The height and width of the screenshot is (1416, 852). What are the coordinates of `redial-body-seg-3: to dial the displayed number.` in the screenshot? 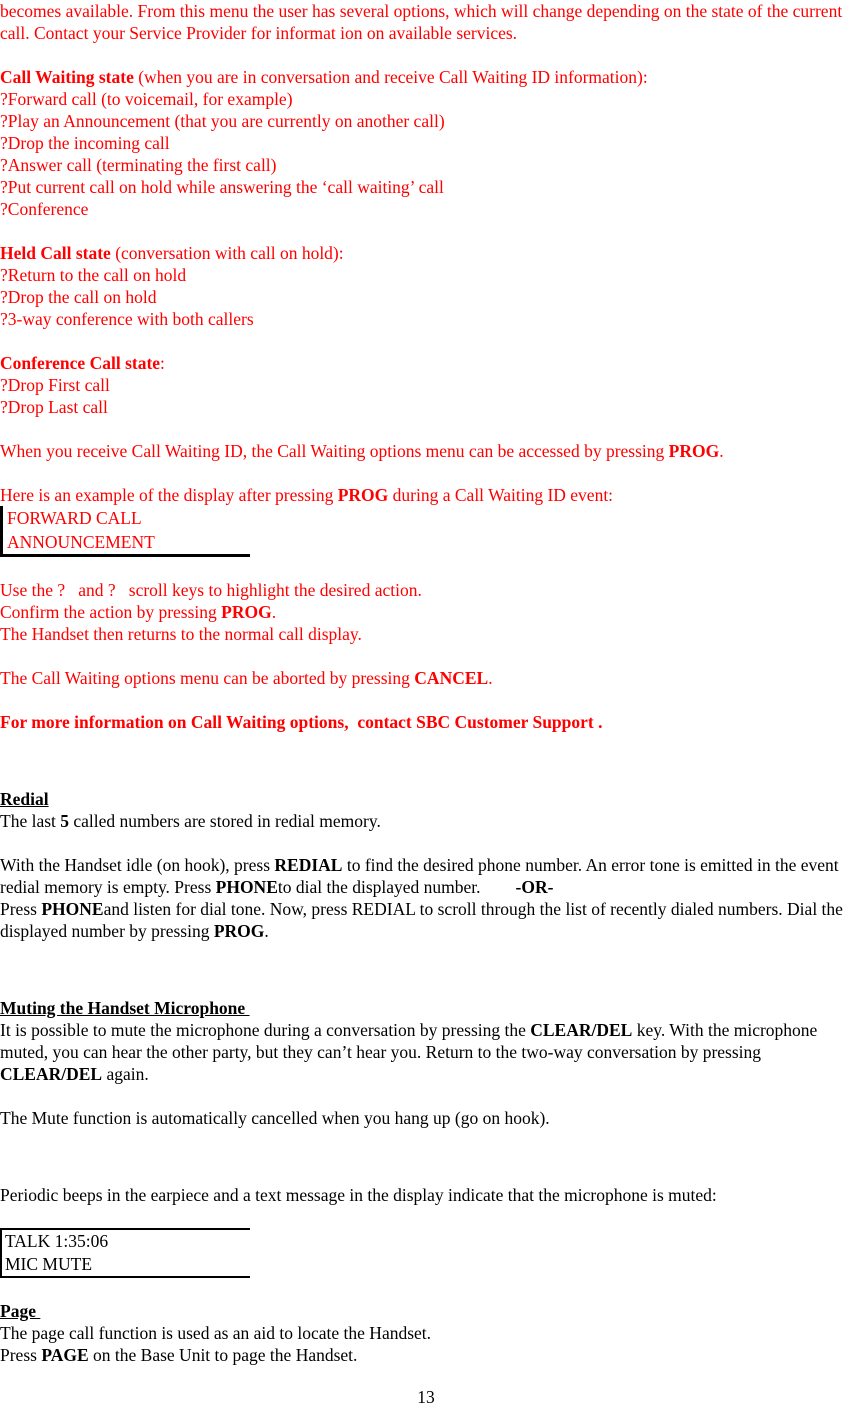 It's located at (396, 887).